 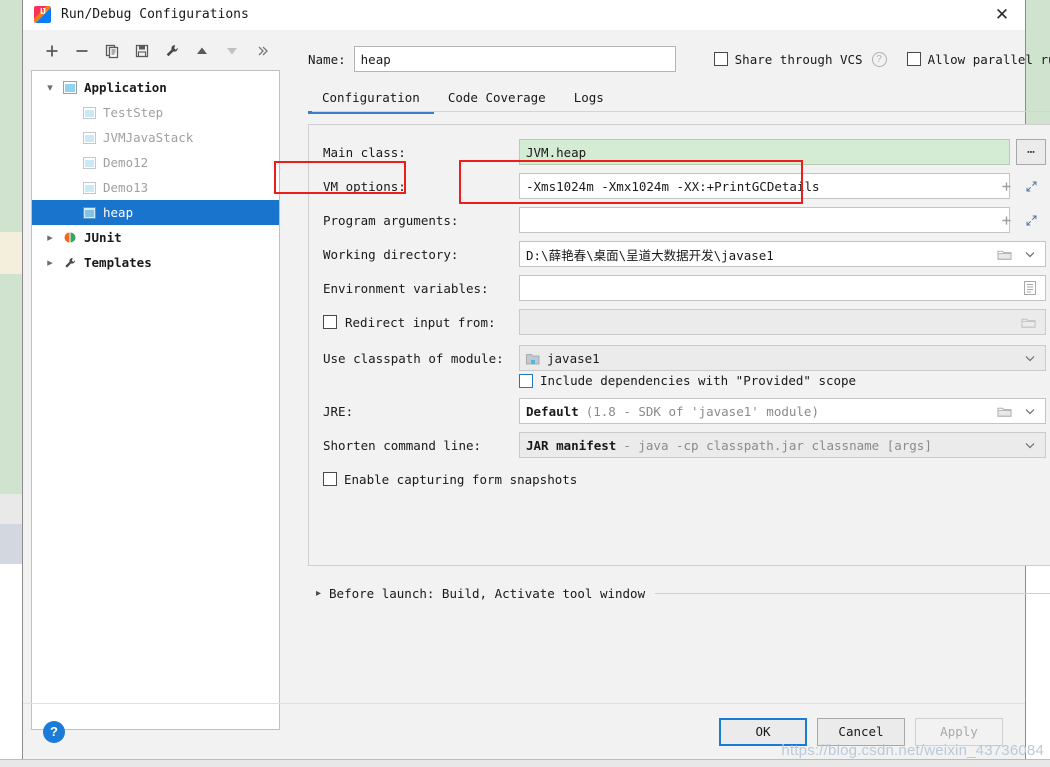 What do you see at coordinates (681, 111) in the screenshot?
I see `tabs-underline` at bounding box center [681, 111].